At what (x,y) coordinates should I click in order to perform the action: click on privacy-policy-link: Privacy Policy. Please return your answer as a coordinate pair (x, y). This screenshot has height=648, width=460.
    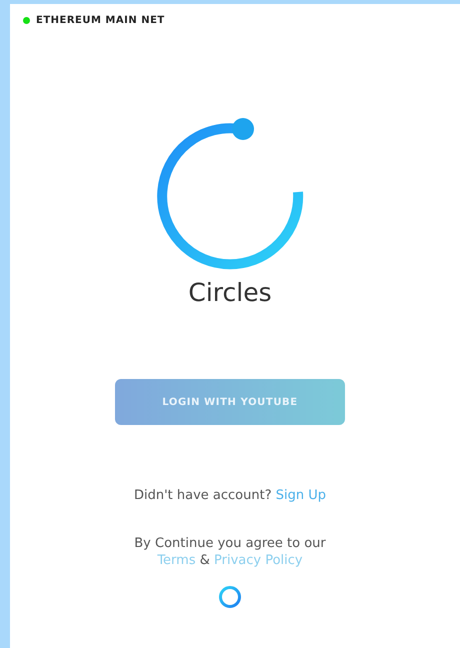
    Looking at the image, I should click on (258, 560).